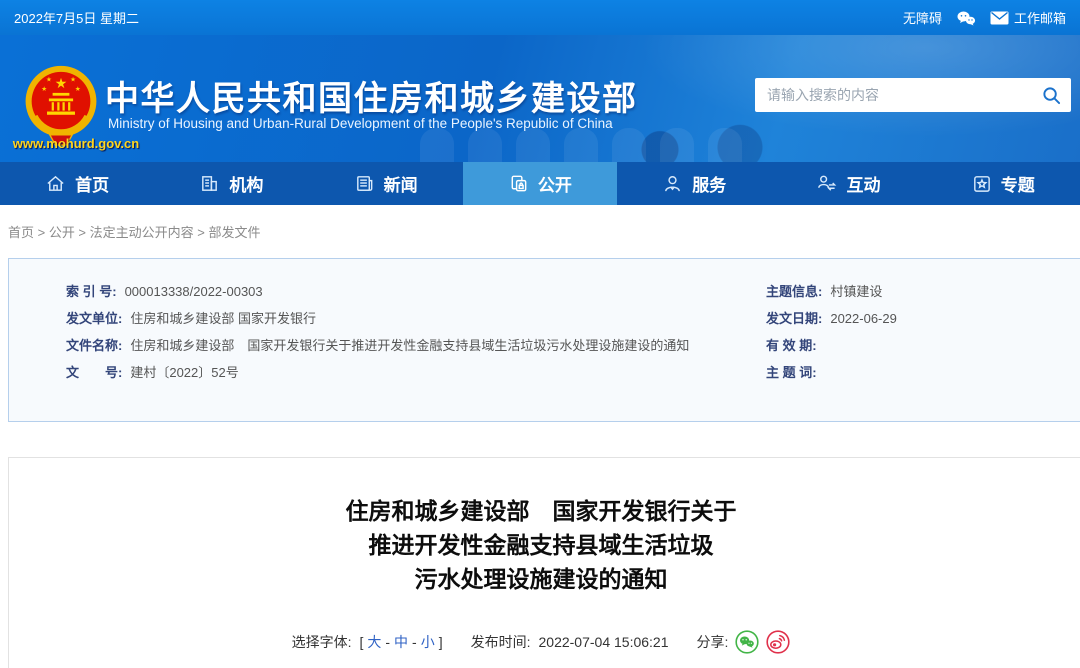 The height and width of the screenshot is (668, 1080). Describe the element at coordinates (794, 318) in the screenshot. I see `meta-label: 发文日期:` at that location.